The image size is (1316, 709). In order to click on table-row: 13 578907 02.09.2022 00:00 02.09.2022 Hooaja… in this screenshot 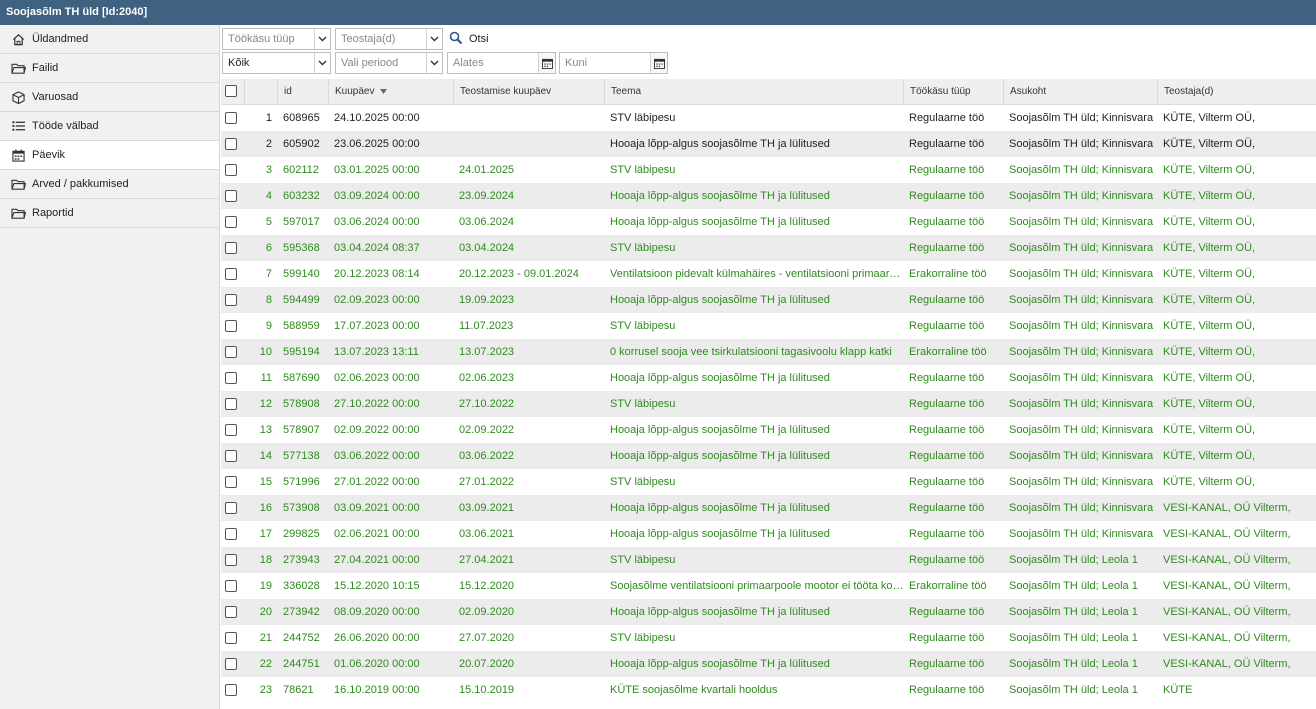, I will do `click(768, 430)`.